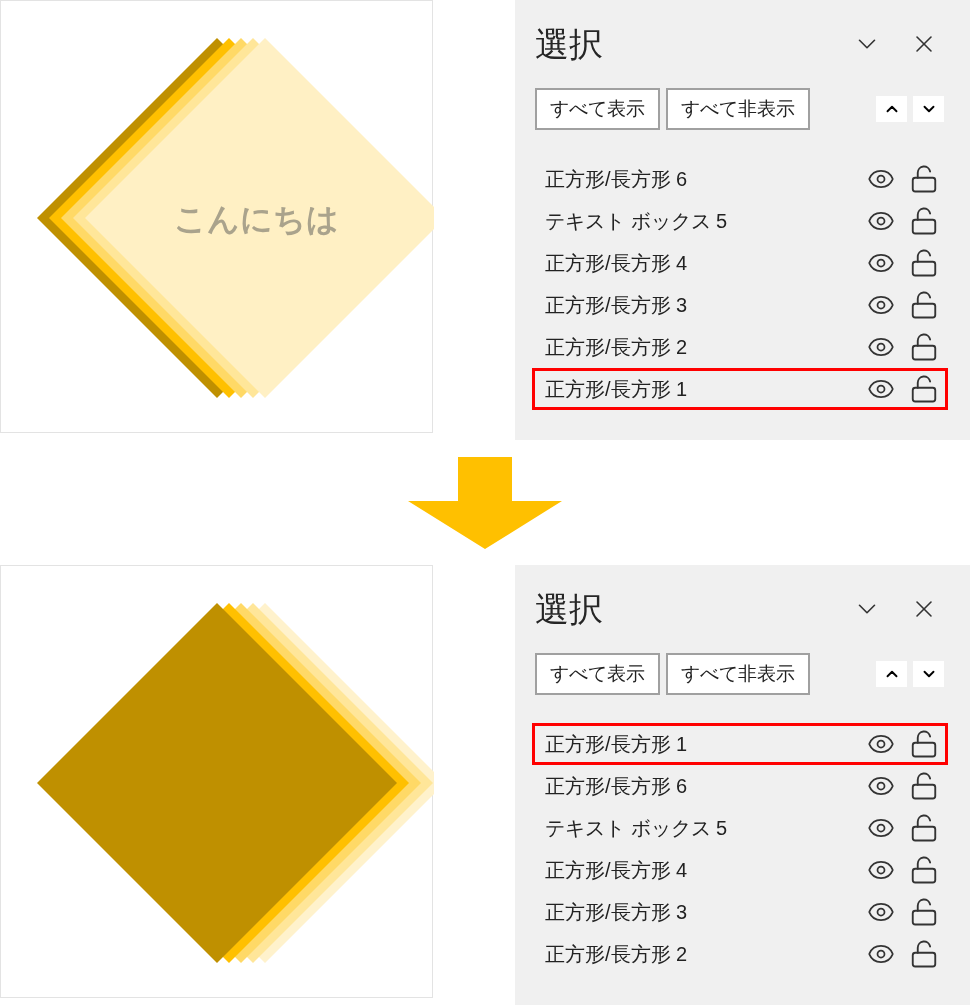  What do you see at coordinates (485, 502) in the screenshot?
I see `down-arrow-icon` at bounding box center [485, 502].